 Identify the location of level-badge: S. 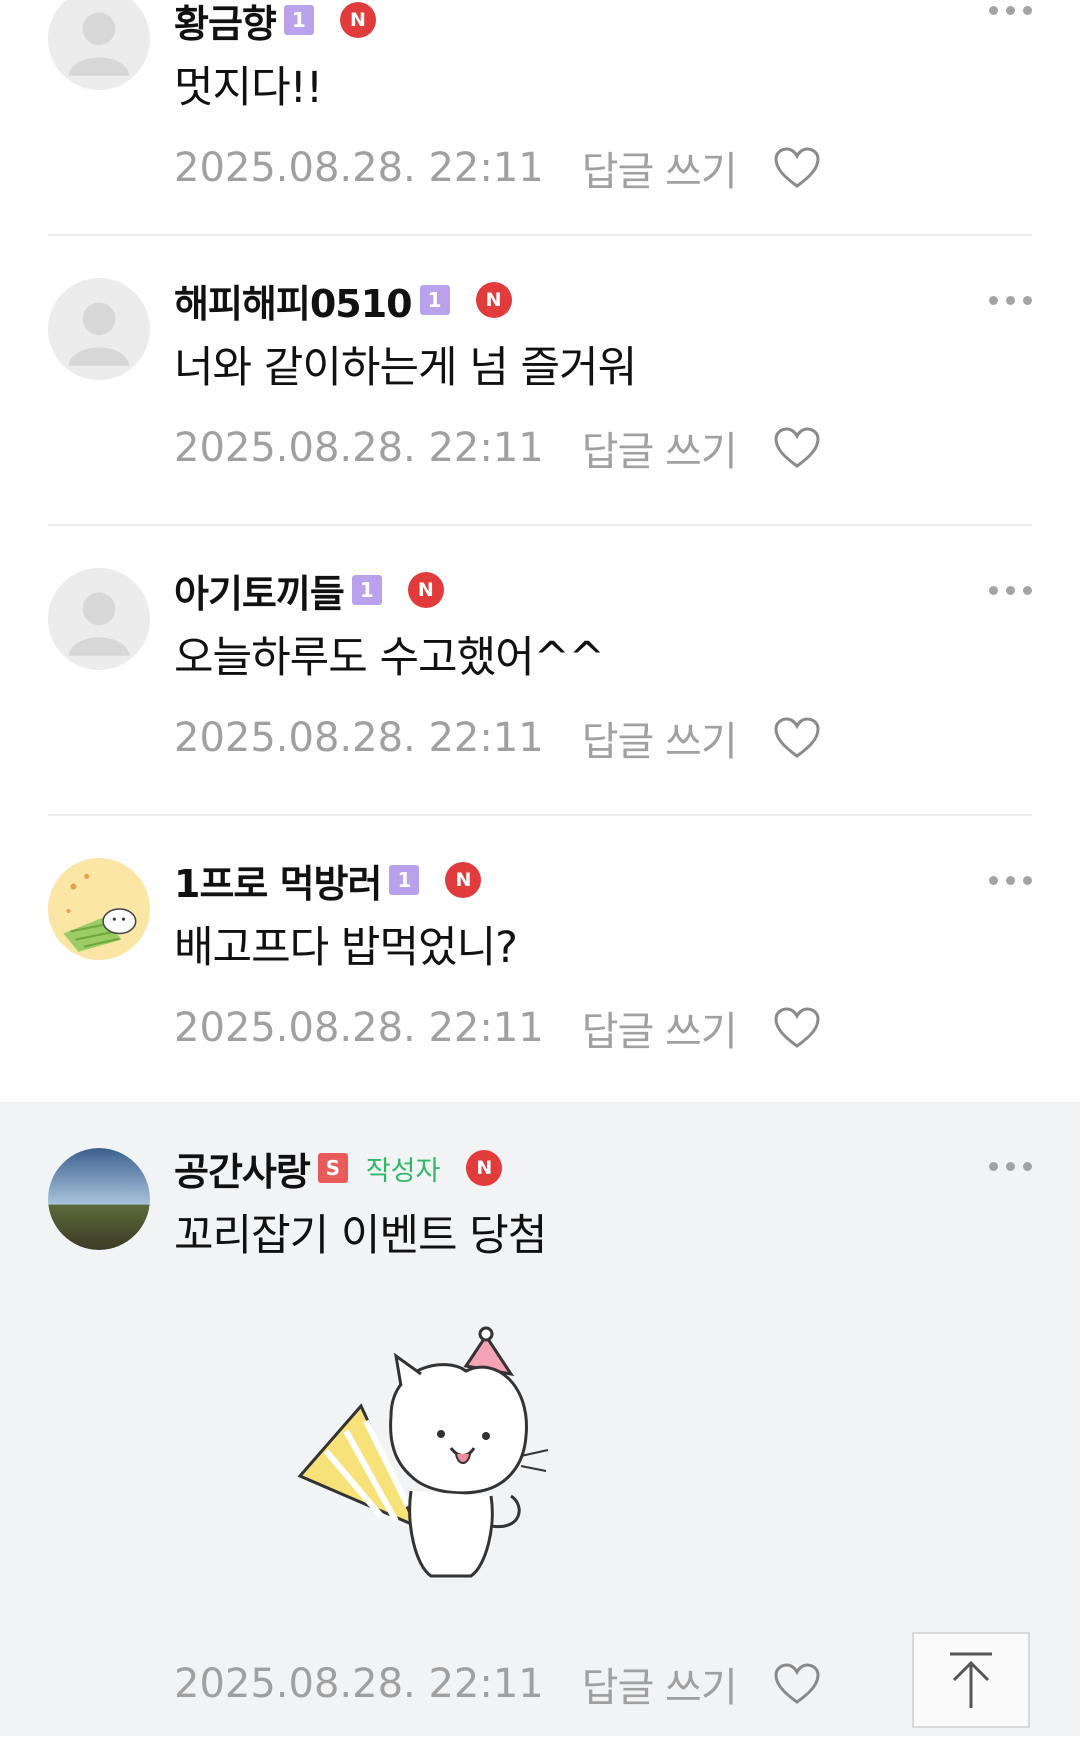
(332, 1168).